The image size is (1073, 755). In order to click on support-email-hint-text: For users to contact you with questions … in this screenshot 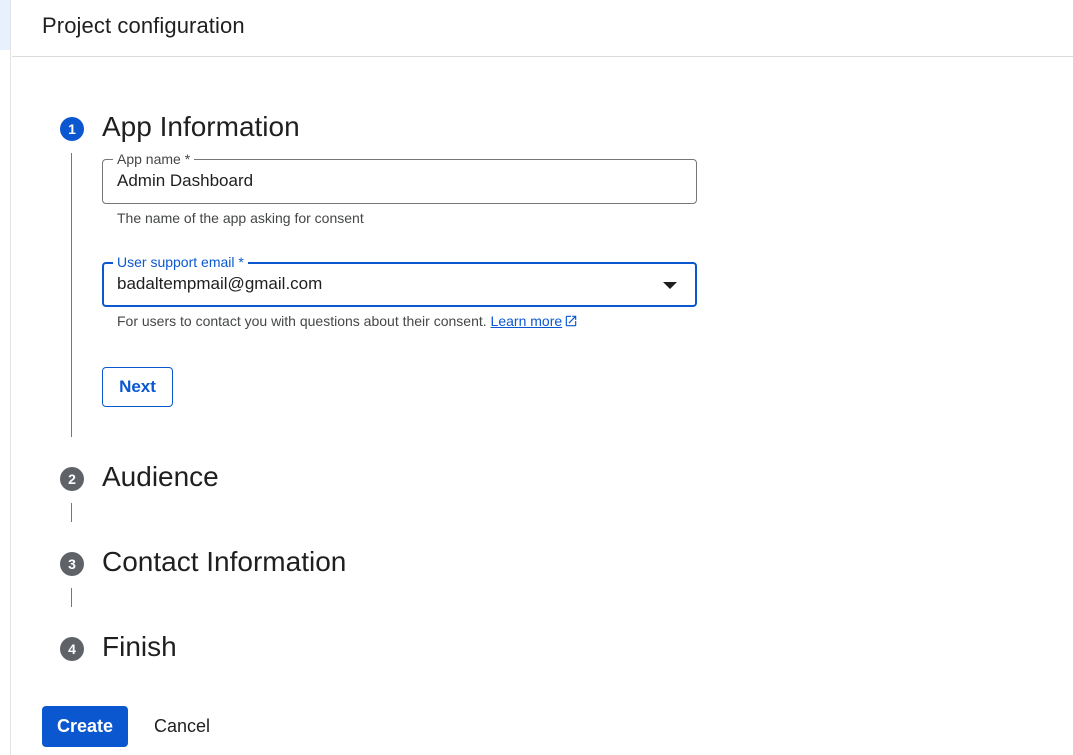, I will do `click(302, 321)`.